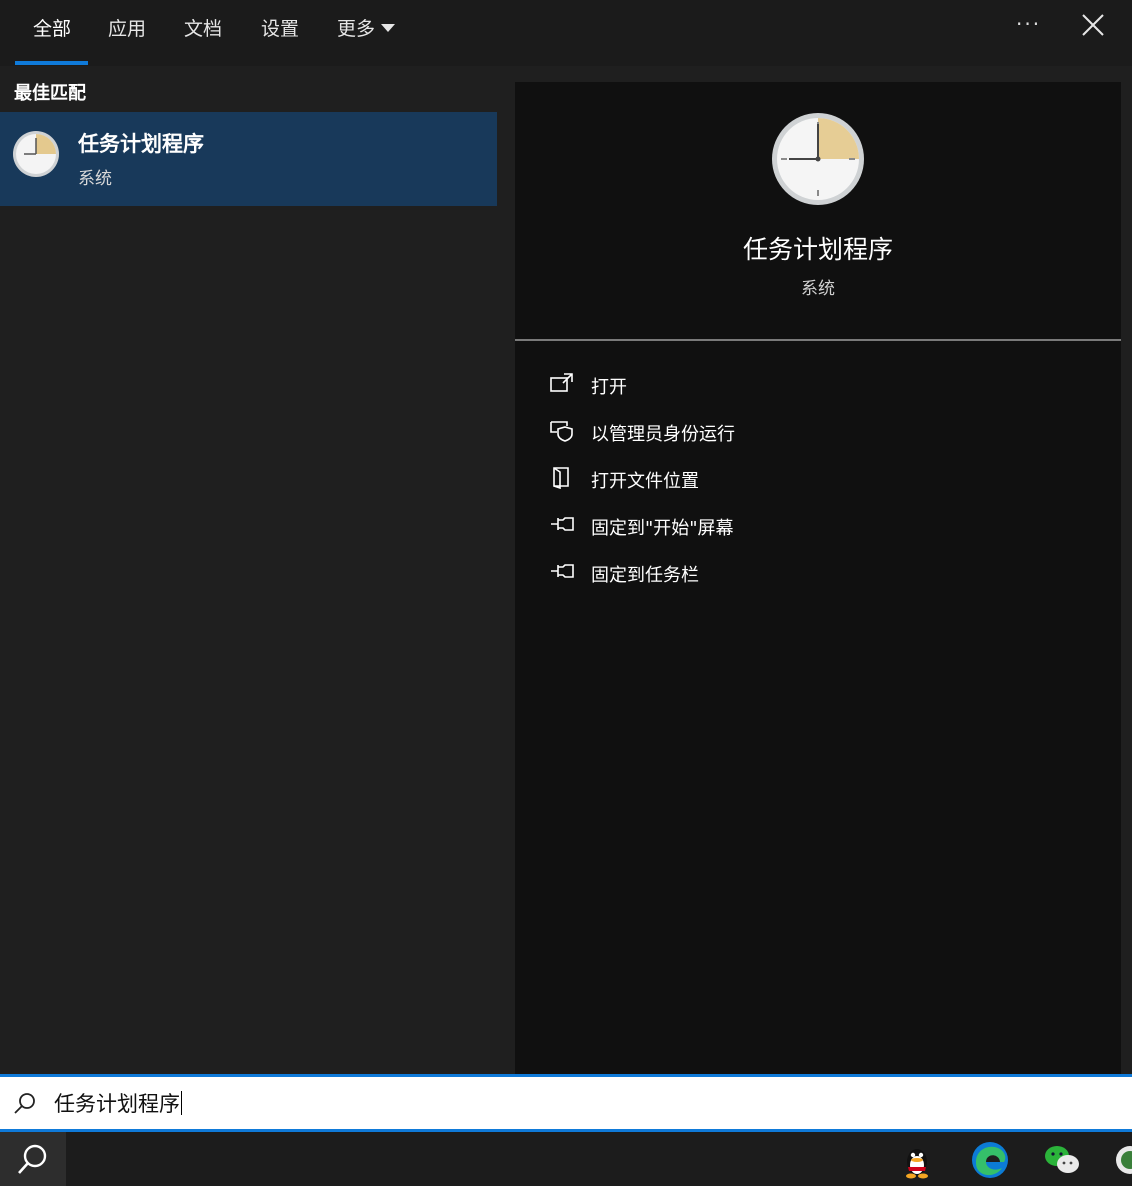 This screenshot has height=1186, width=1132. What do you see at coordinates (566, 33) in the screenshot?
I see `filter-tab-bar: 全部 应用 文档 设置 更多 ···` at bounding box center [566, 33].